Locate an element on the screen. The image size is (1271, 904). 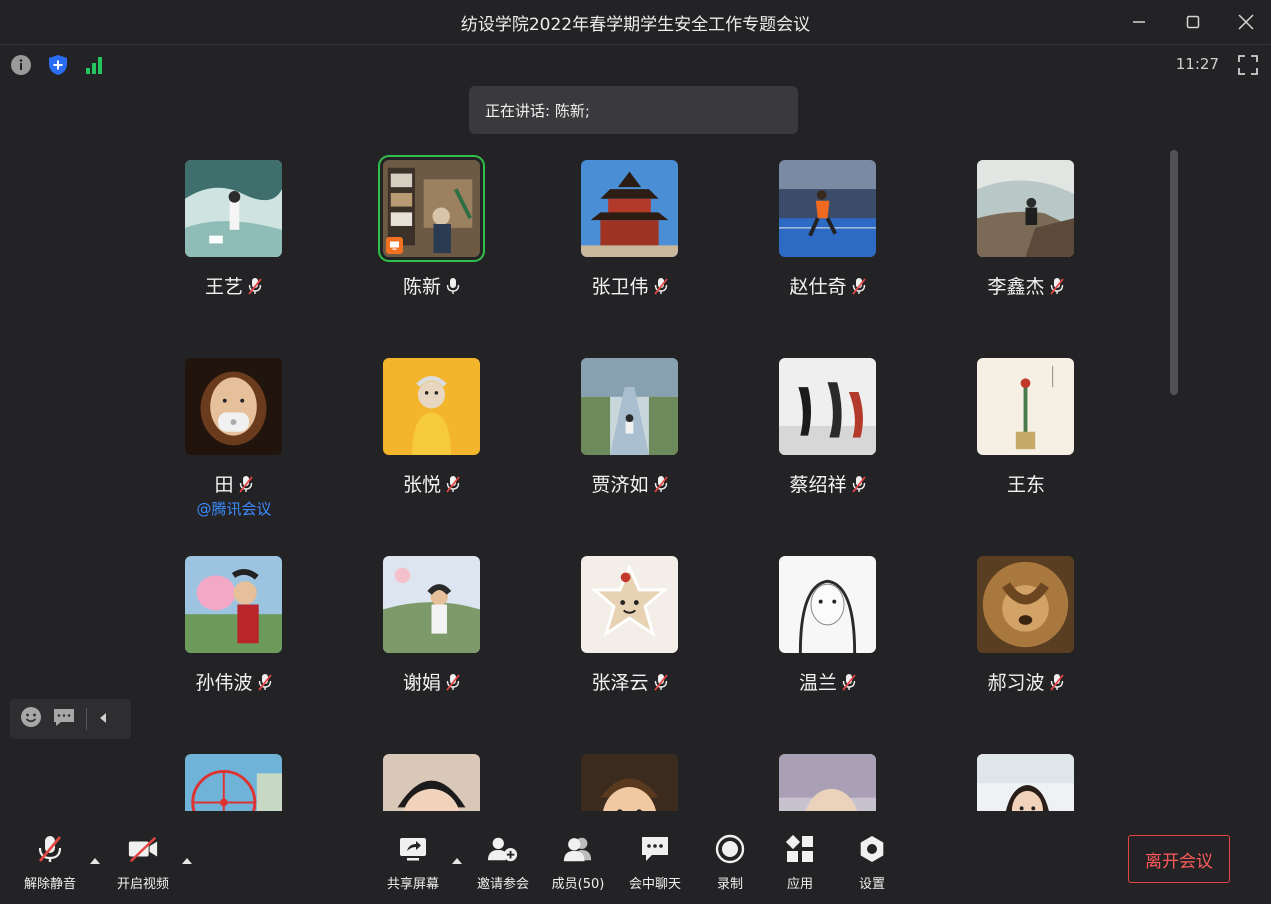
audio-options-caret is located at coordinates (95, 860).